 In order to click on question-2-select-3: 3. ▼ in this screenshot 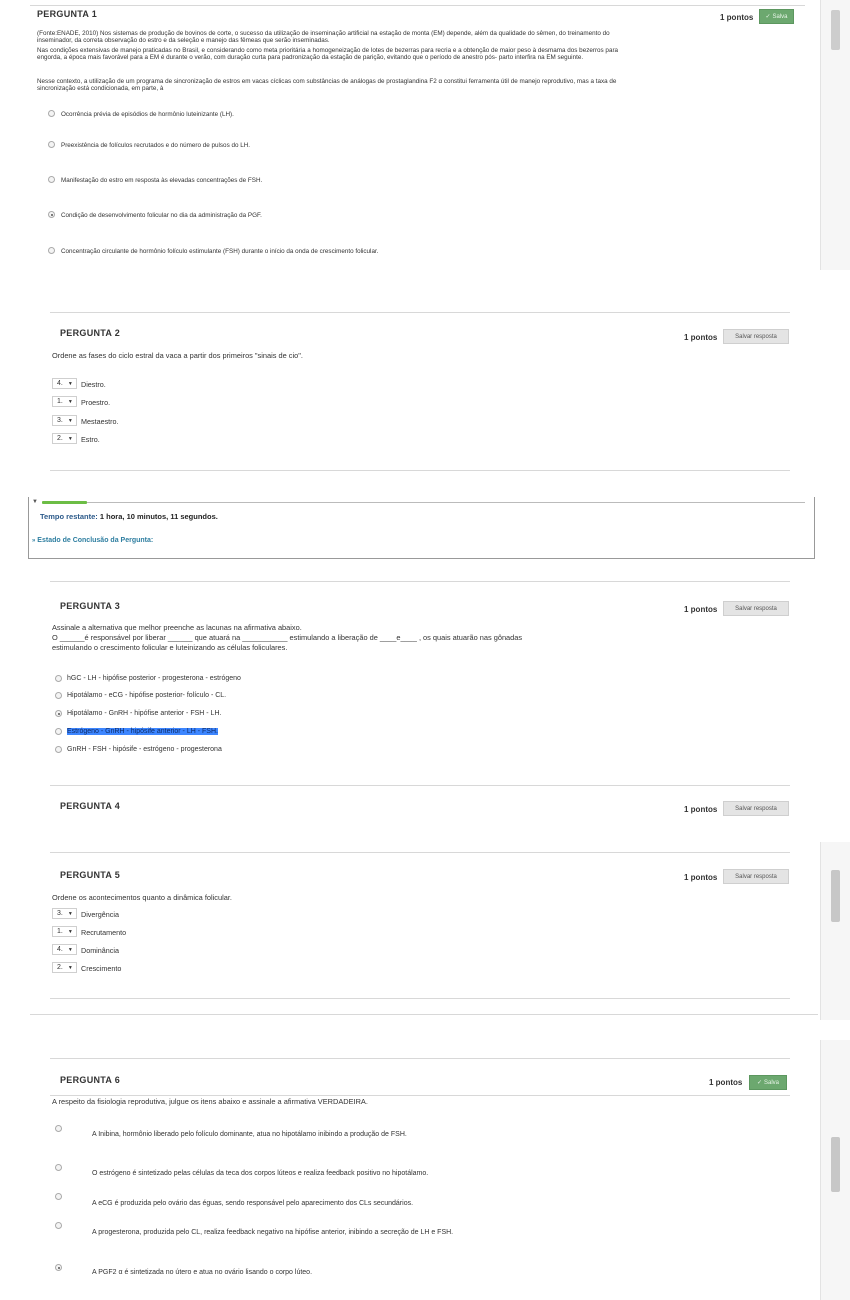, I will do `click(64, 420)`.